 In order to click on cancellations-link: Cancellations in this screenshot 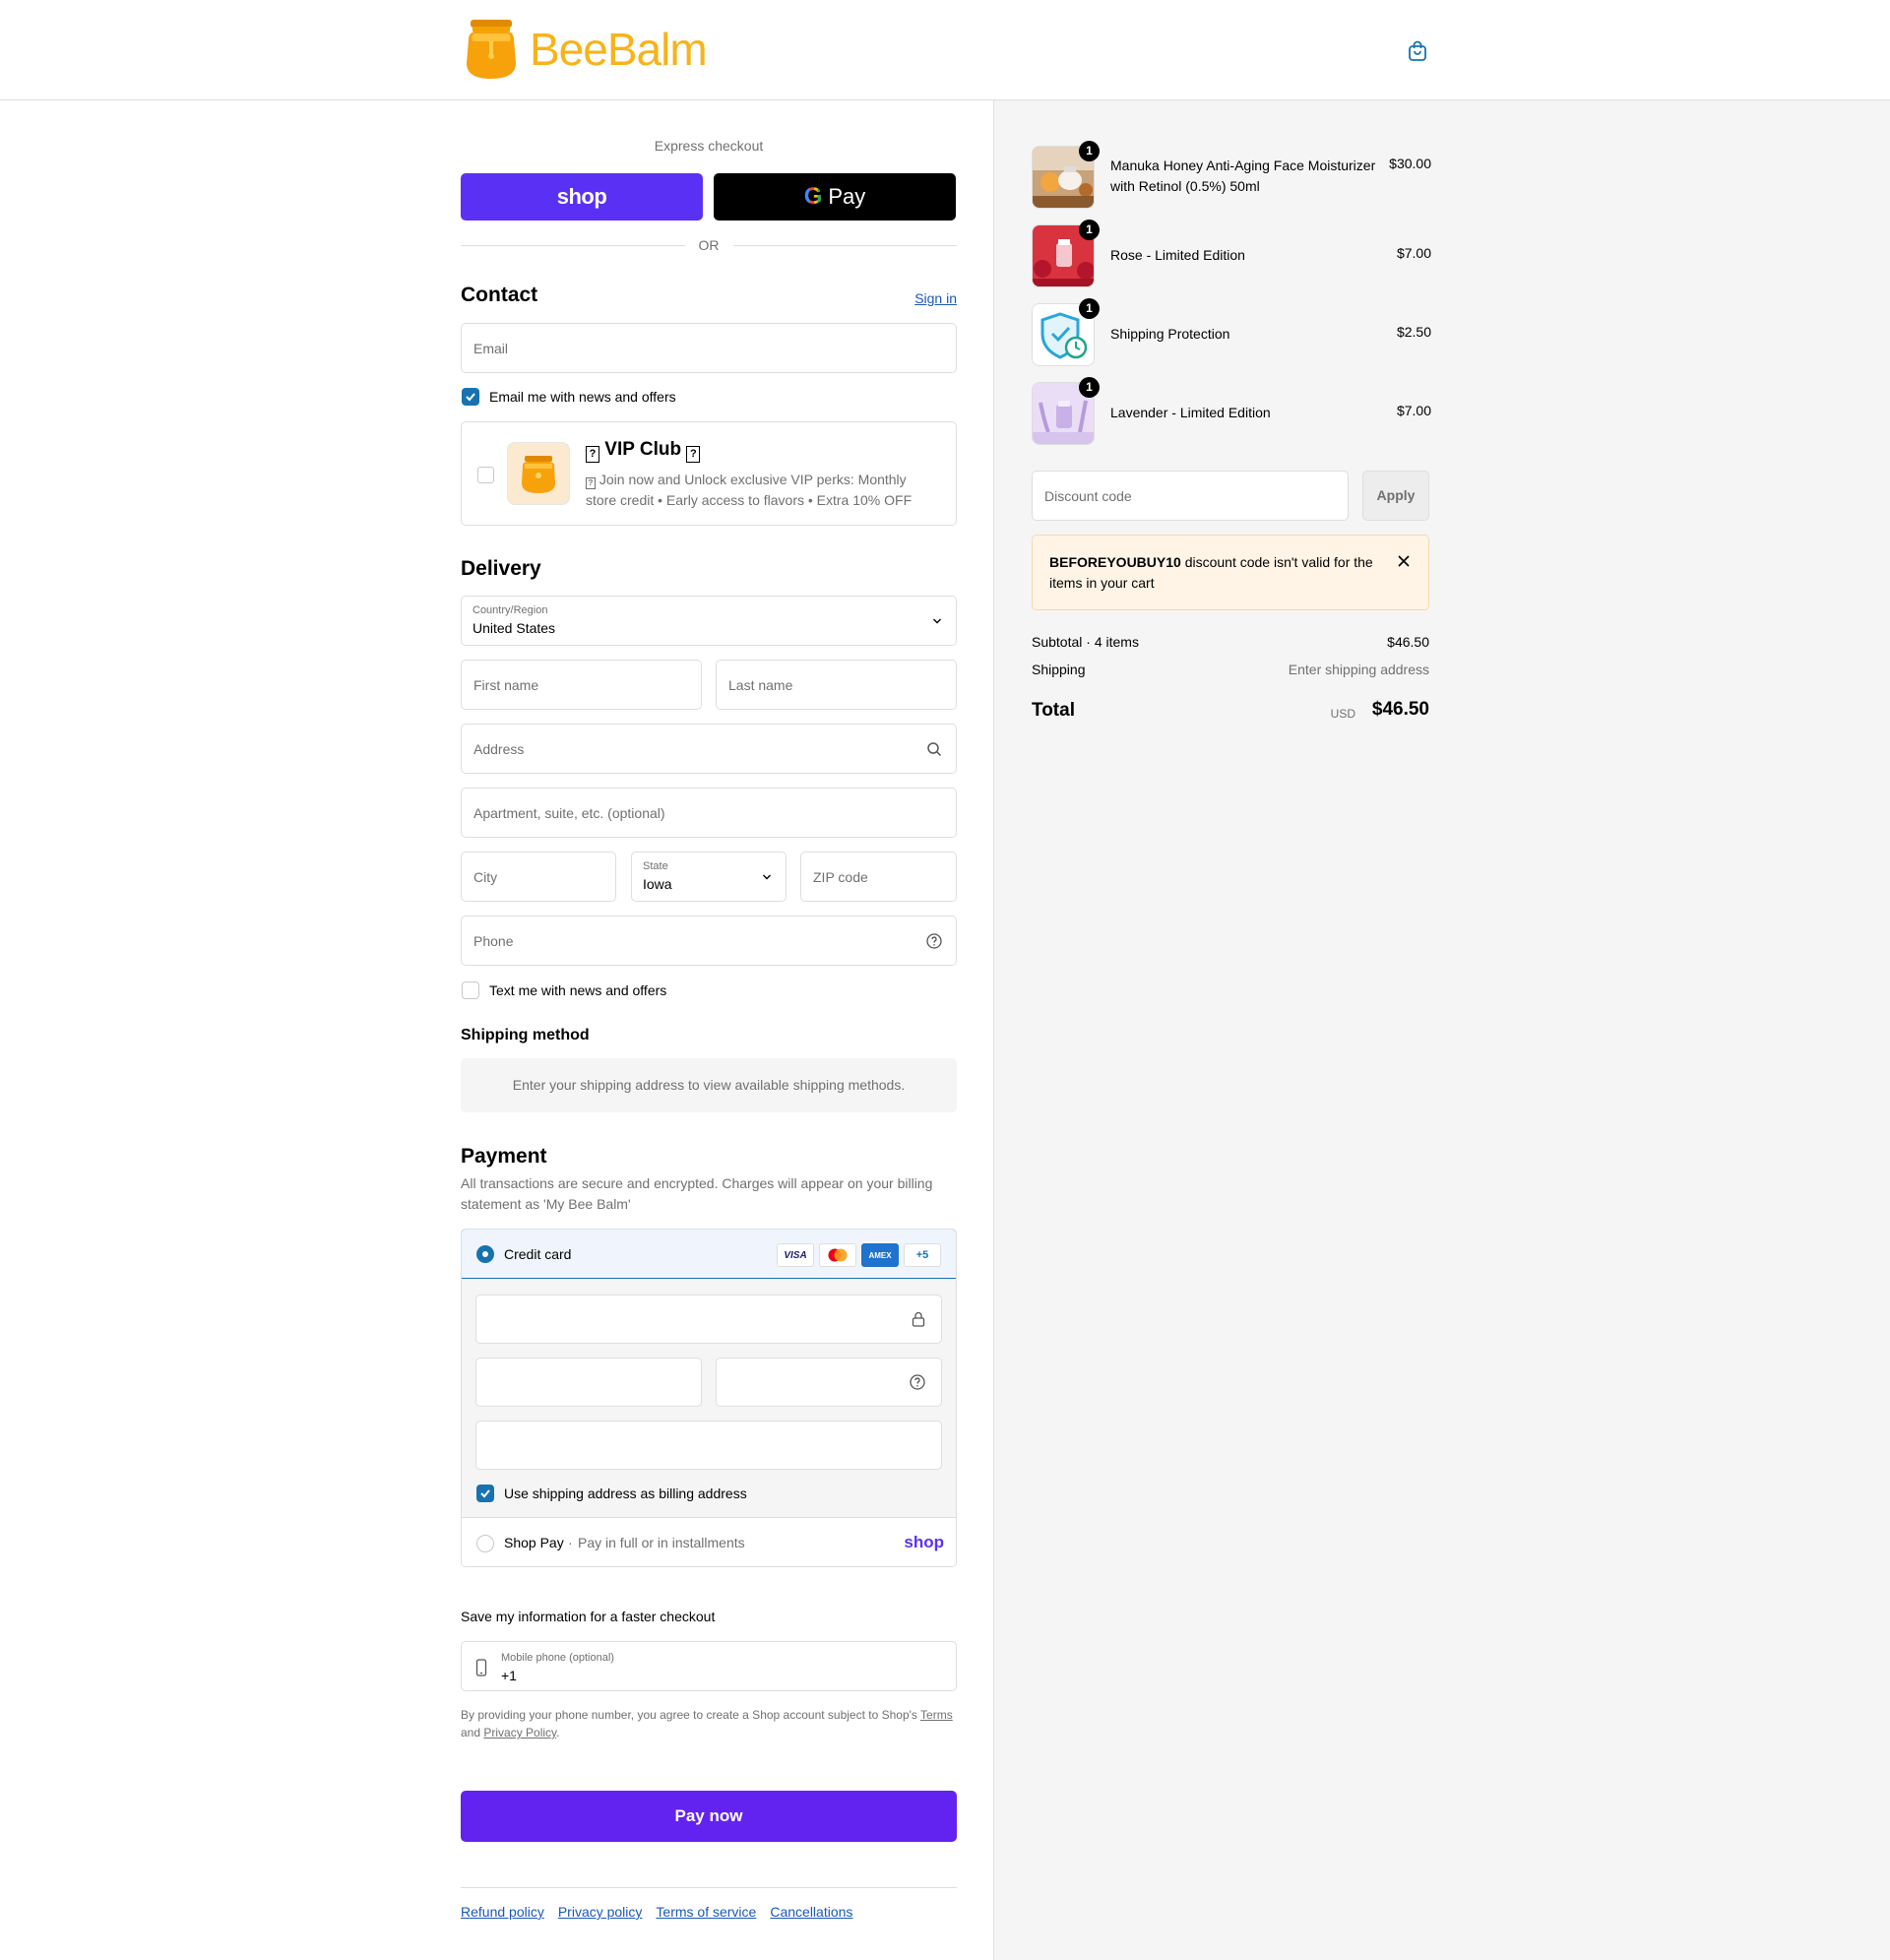, I will do `click(811, 1912)`.